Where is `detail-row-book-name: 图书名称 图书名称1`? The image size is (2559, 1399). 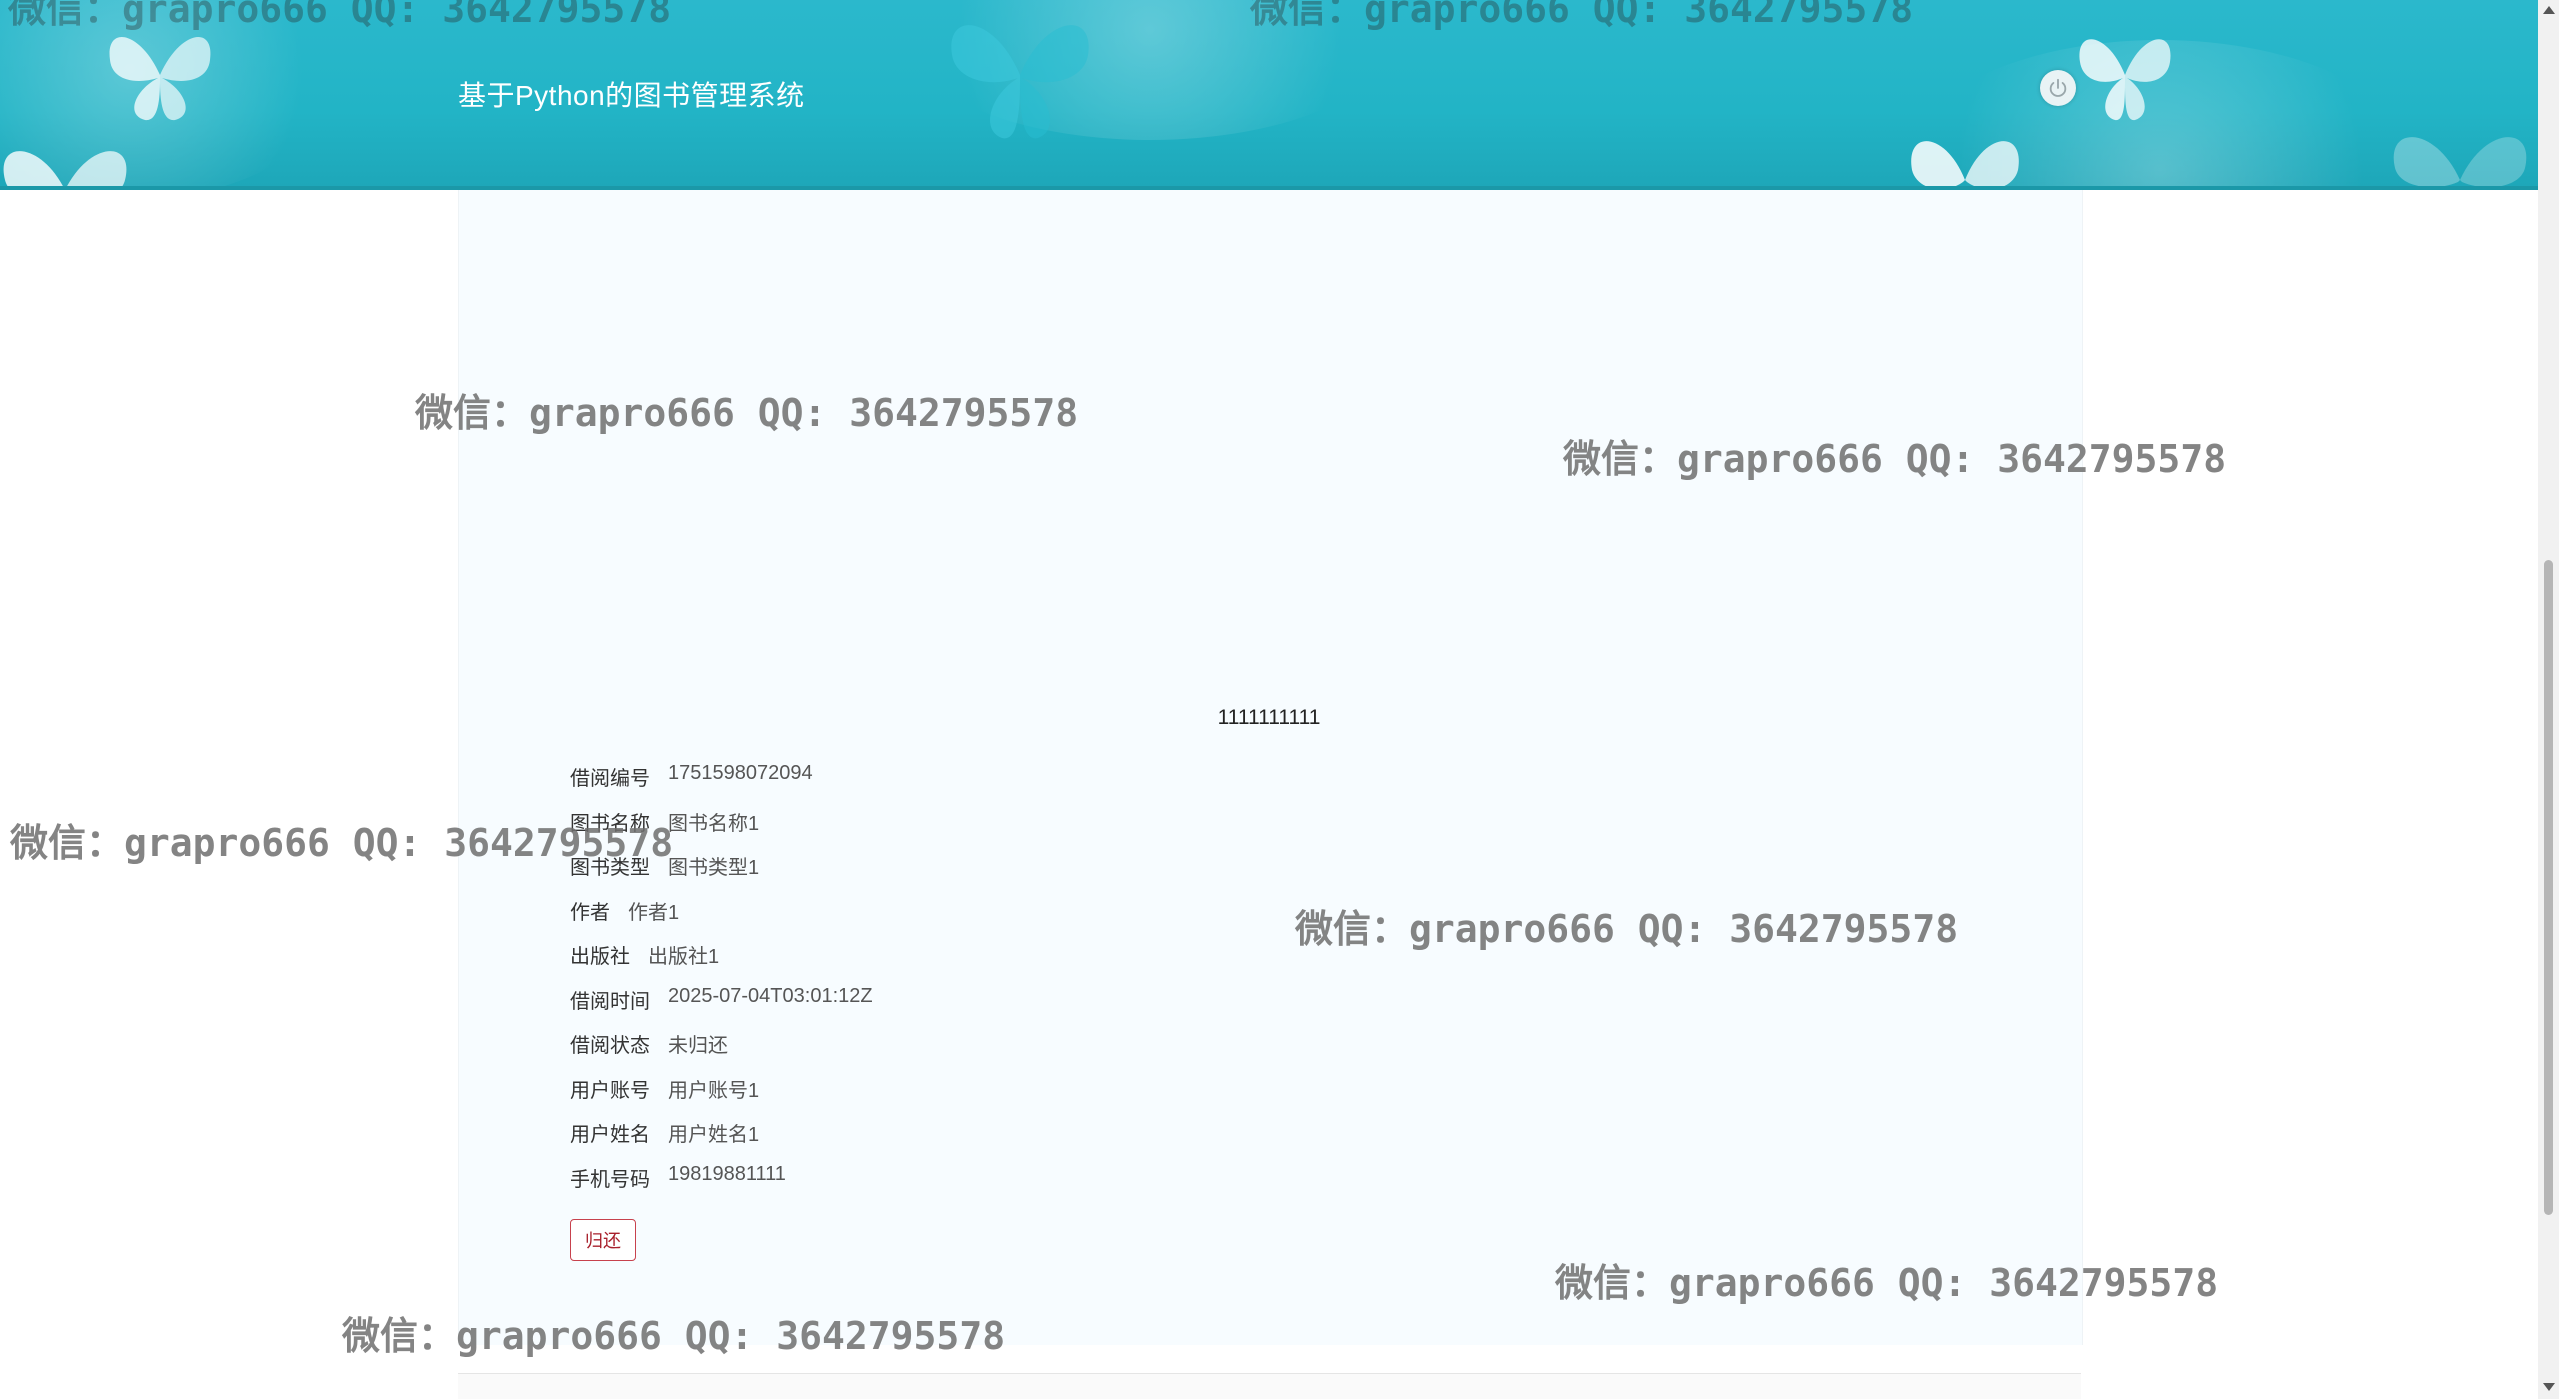 detail-row-book-name: 图书名称 图书名称1 is located at coordinates (721, 829).